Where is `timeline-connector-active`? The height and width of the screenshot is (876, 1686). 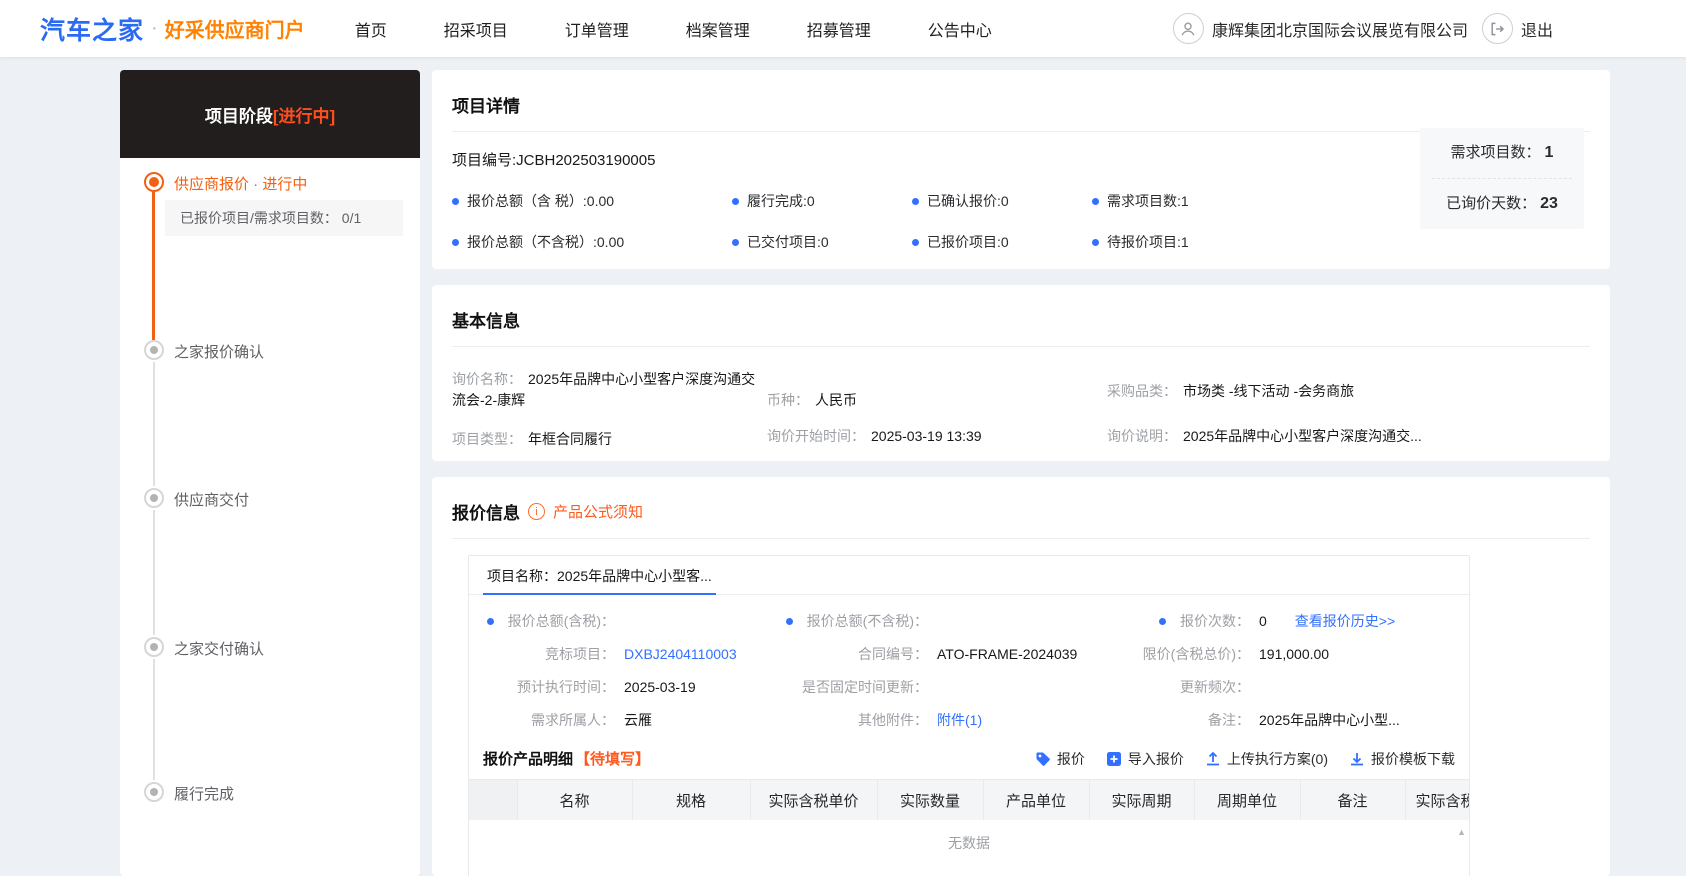 timeline-connector-active is located at coordinates (153, 266).